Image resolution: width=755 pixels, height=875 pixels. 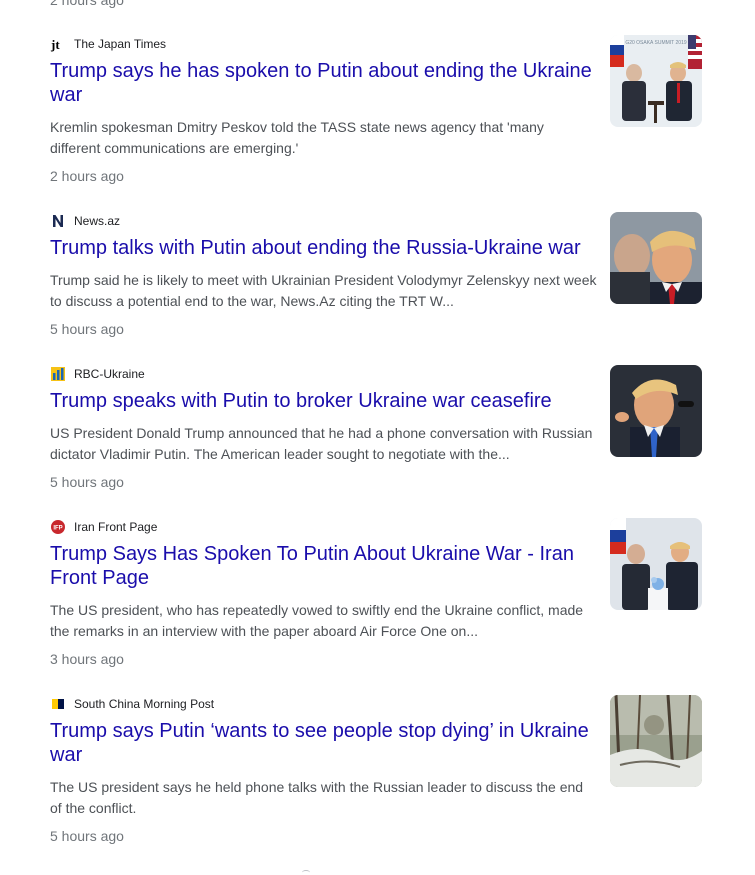 I want to click on source-name: The Japan Times, so click(x=120, y=44).